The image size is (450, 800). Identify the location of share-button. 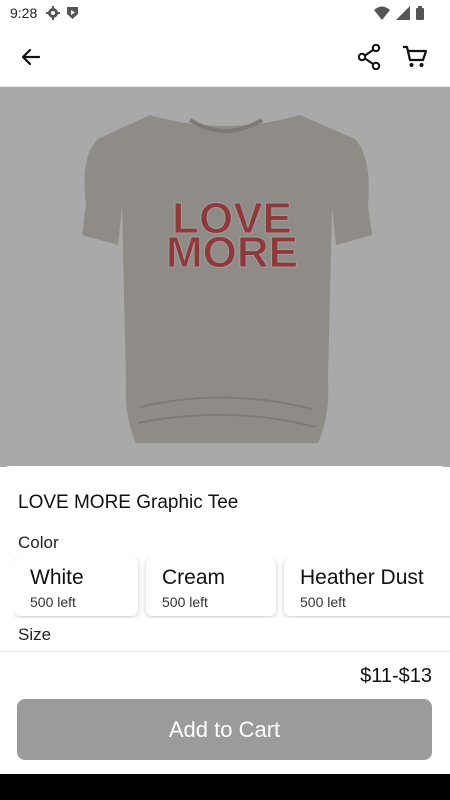
(369, 57).